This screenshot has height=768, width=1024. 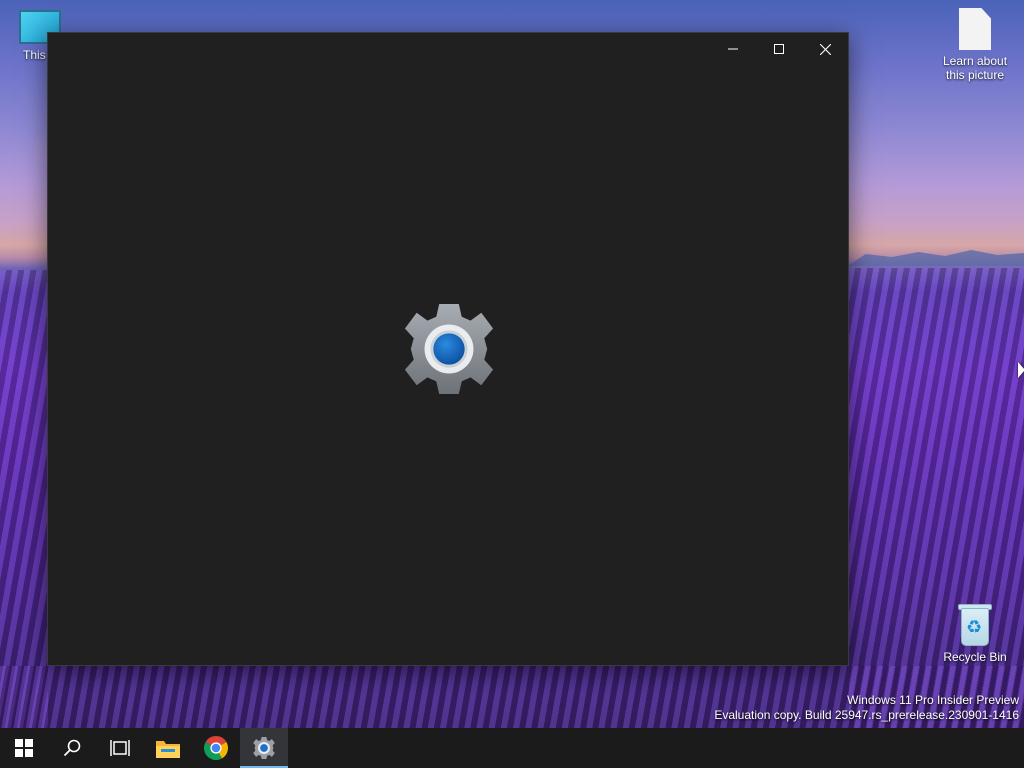 I want to click on close-button, so click(x=825, y=49).